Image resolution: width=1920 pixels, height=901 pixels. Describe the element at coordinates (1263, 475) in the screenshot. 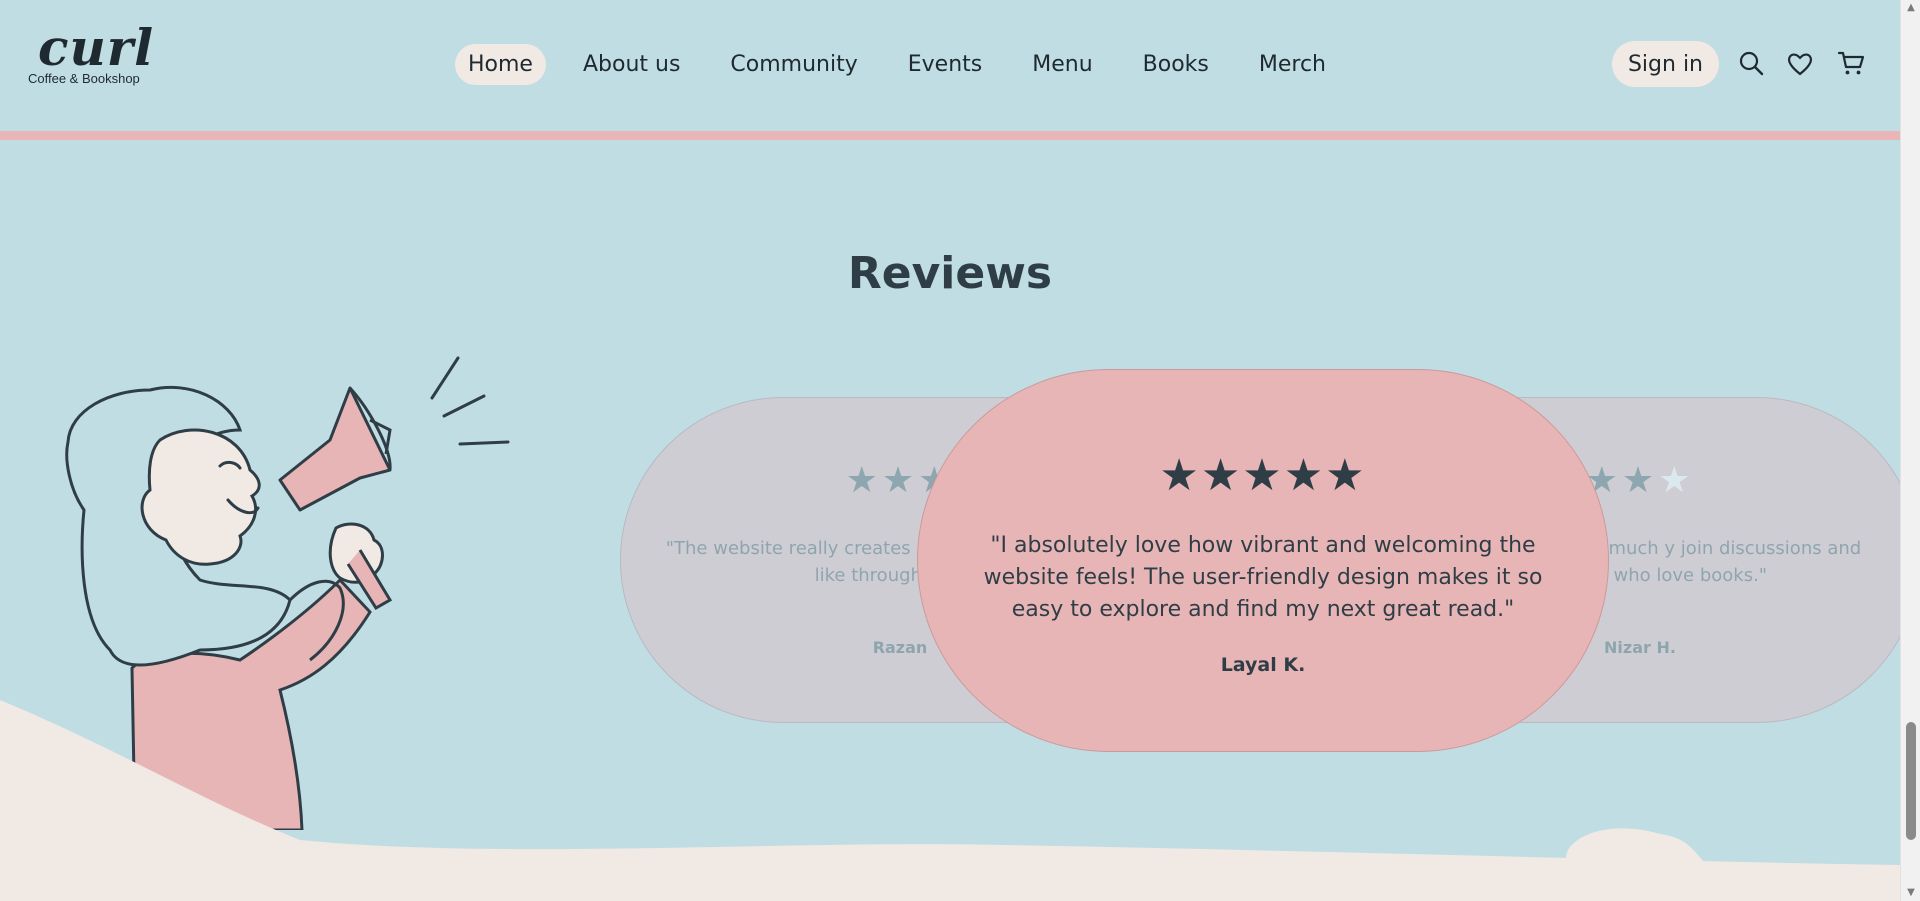

I see `star-rating: ★★★★★` at that location.